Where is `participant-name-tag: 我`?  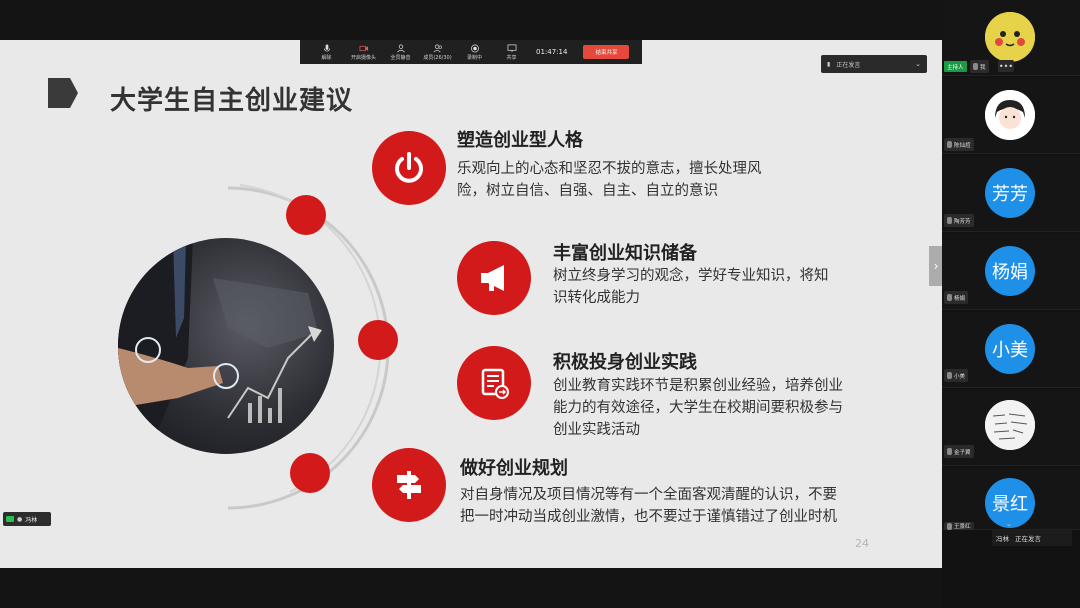 participant-name-tag: 我 is located at coordinates (979, 66).